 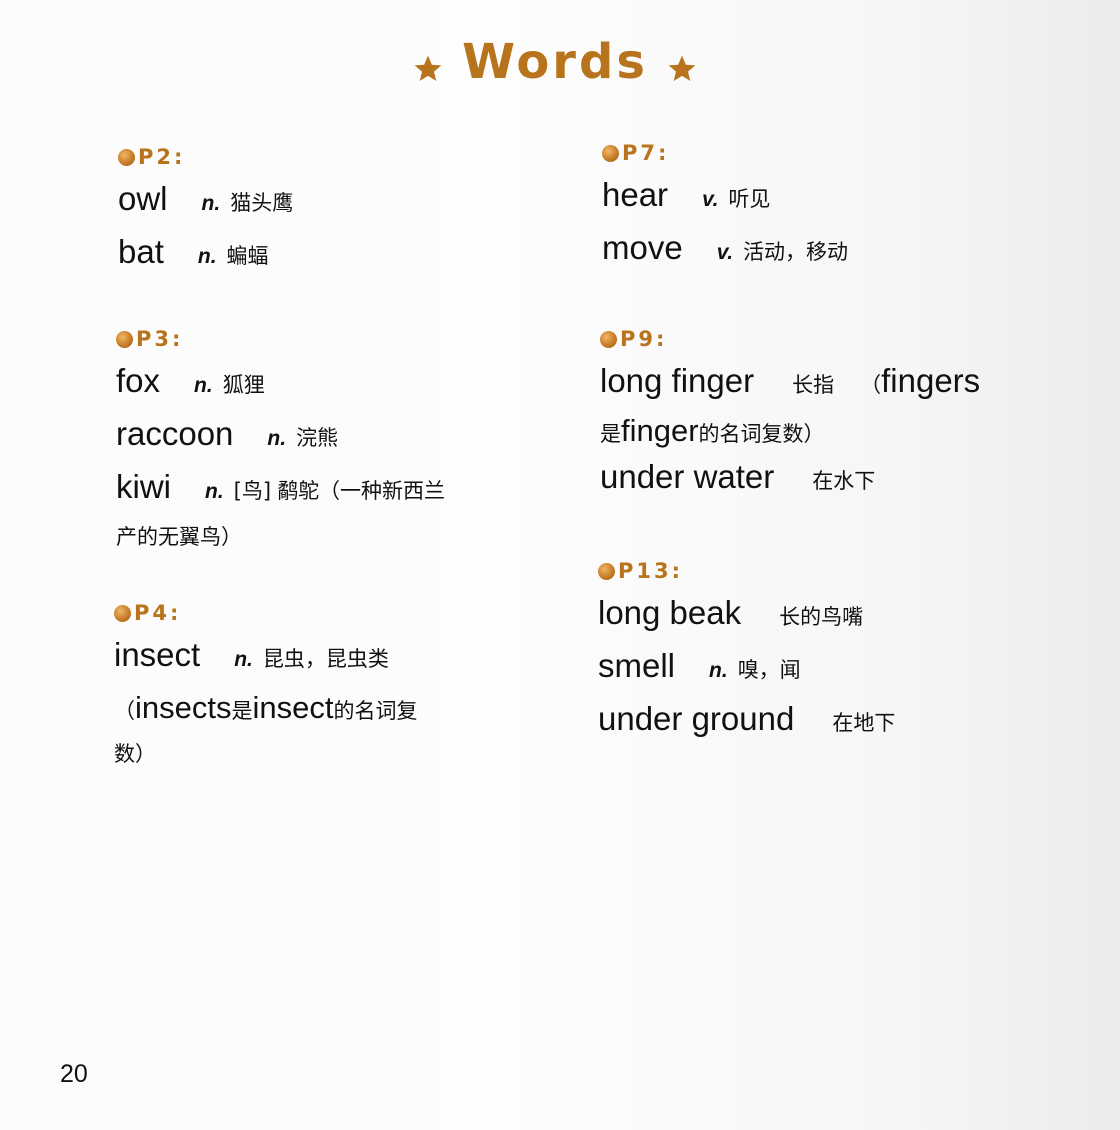 I want to click on section-header: P9:, so click(x=790, y=339).